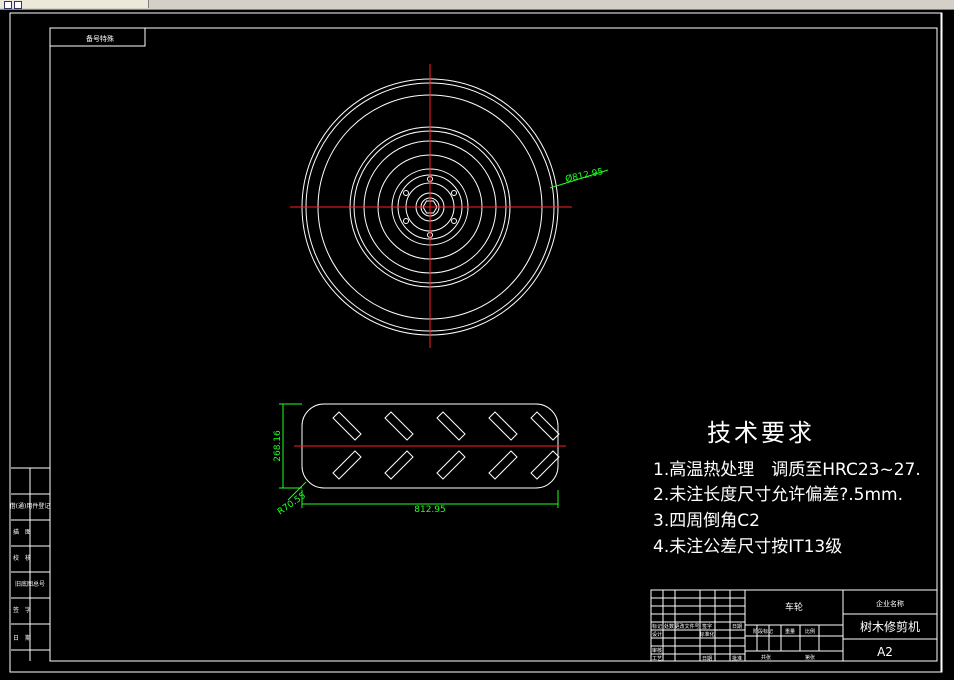  What do you see at coordinates (737, 658) in the screenshot?
I see `tb-label: 批准` at bounding box center [737, 658].